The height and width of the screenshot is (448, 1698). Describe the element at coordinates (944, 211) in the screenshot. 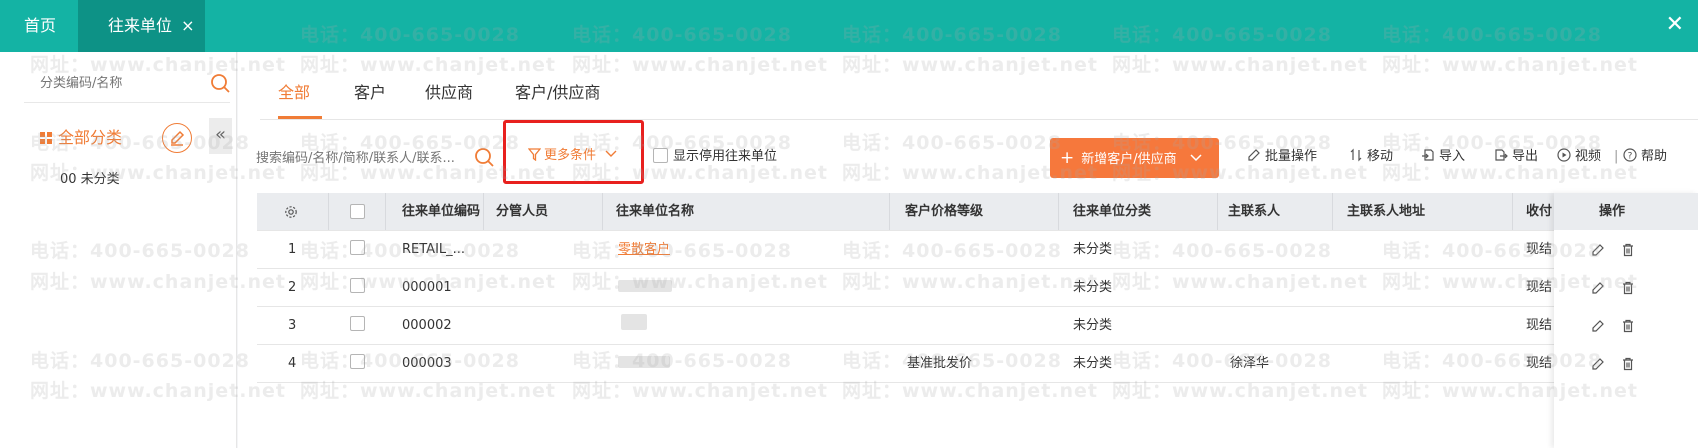

I see `column-header-price-level: 客户价格等级` at that location.